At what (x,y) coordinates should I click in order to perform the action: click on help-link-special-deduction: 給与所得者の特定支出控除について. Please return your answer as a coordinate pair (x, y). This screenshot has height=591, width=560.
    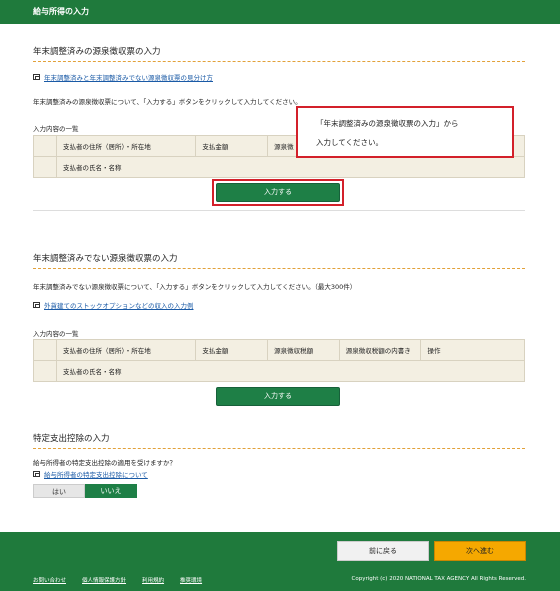
    Looking at the image, I should click on (90, 474).